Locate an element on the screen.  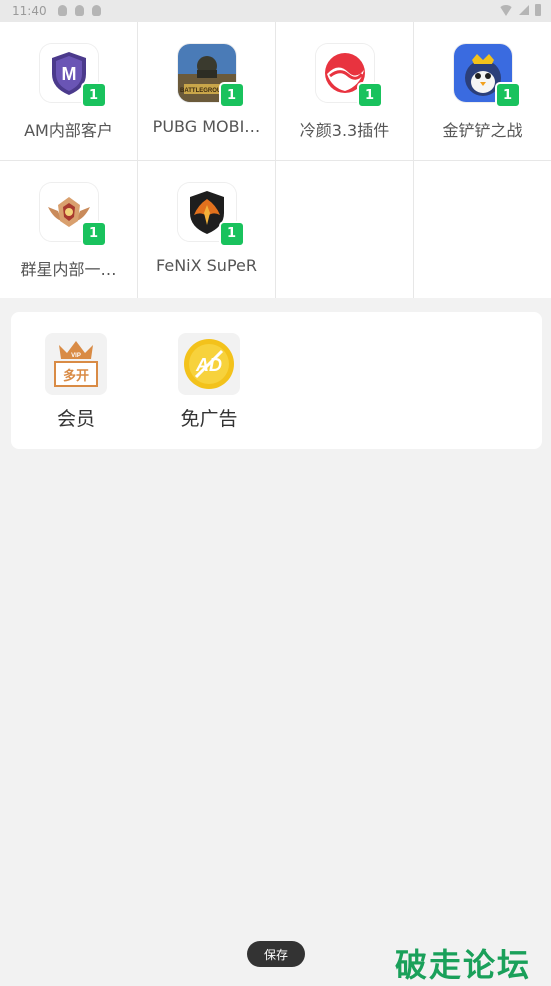
feature-card: VIP 多开 会员 AD 免广告 is located at coordinates (276, 380).